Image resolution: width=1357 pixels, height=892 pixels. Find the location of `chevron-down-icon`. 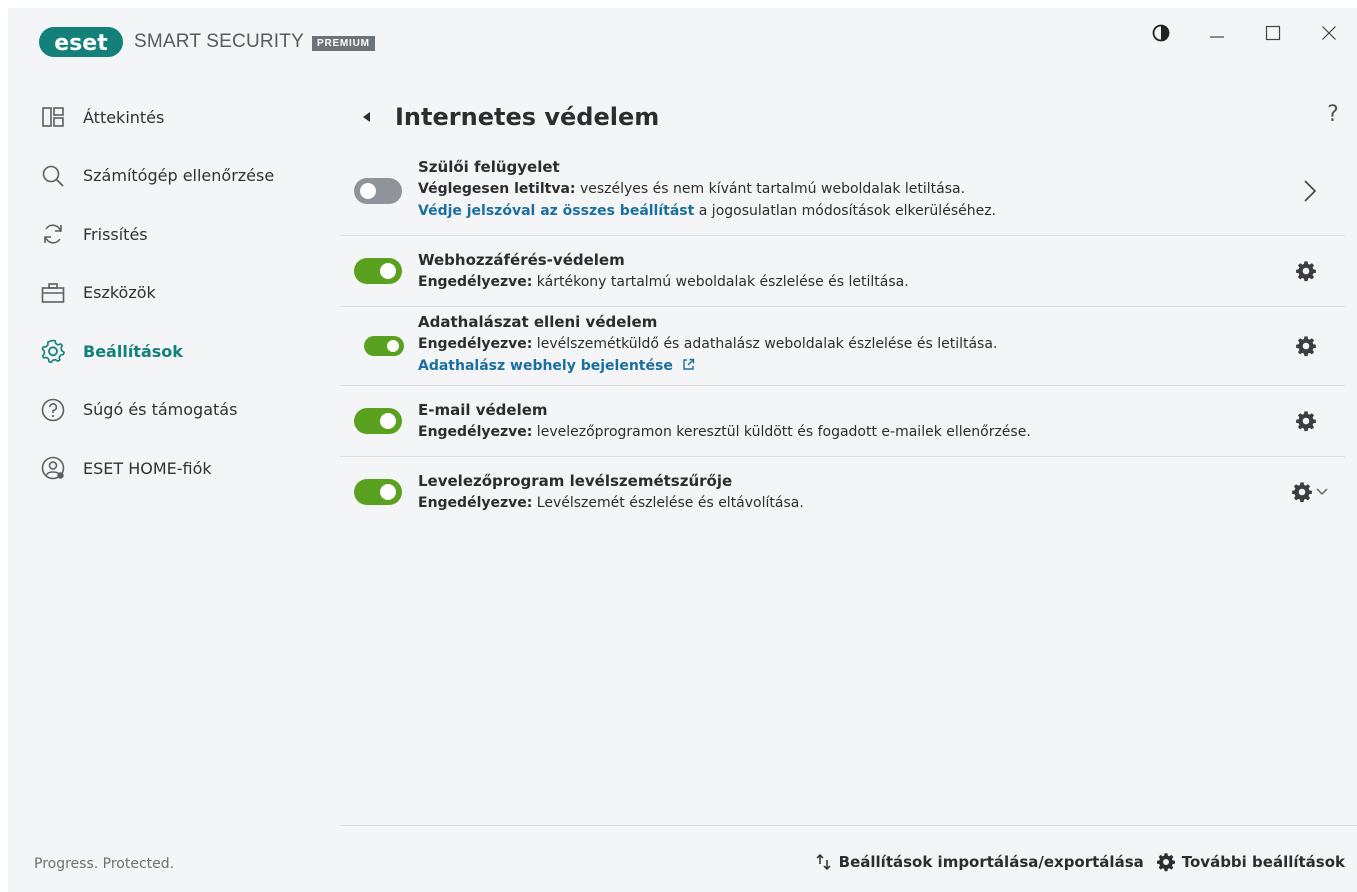

chevron-down-icon is located at coordinates (1322, 491).